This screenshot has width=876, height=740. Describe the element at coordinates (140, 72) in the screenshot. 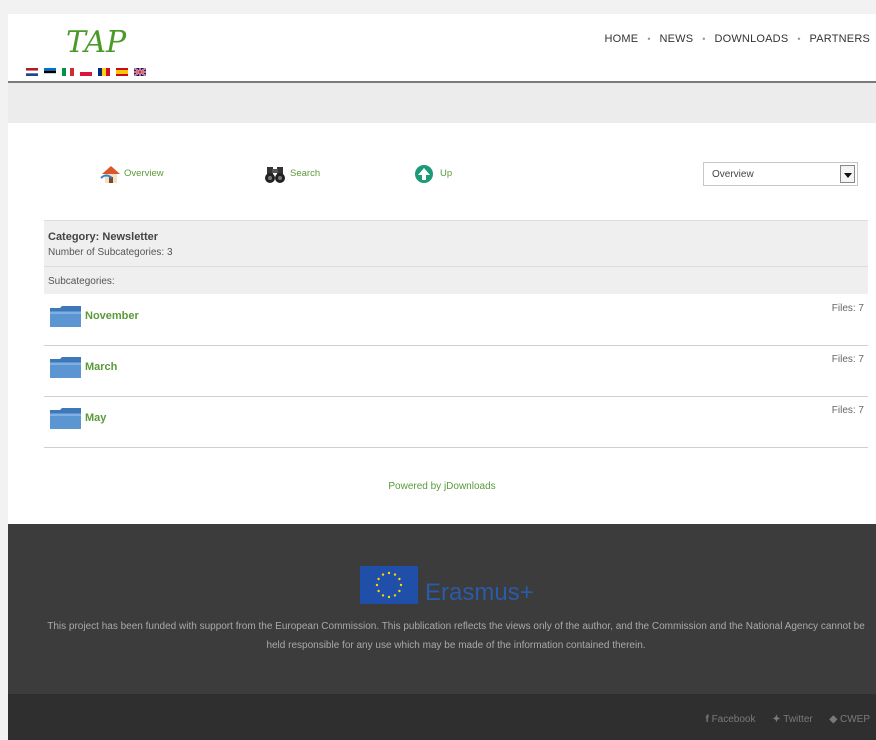

I see `uk-flag-icon` at that location.